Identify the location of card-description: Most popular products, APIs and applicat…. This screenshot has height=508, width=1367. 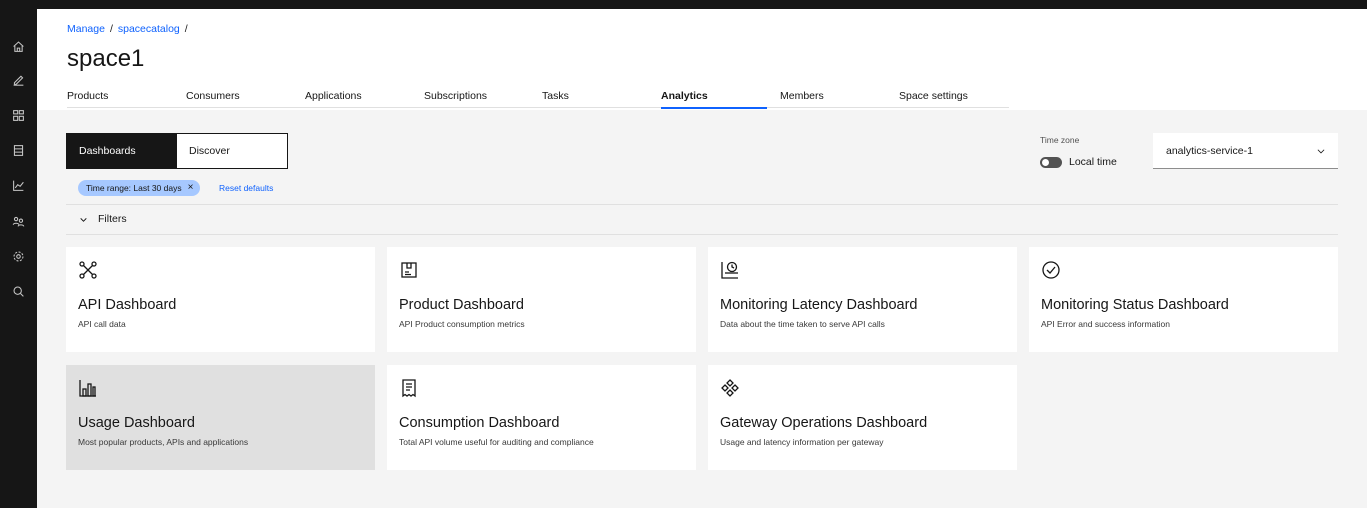
(163, 442).